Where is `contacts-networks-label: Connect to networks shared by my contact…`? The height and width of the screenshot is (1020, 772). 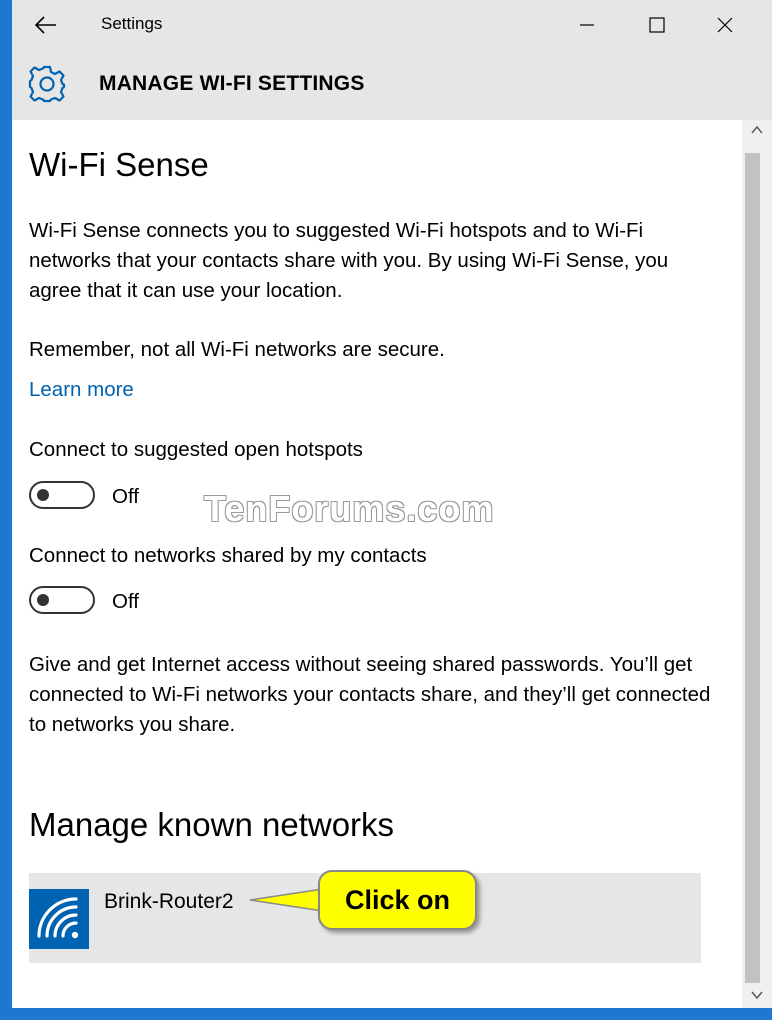
contacts-networks-label: Connect to networks shared by my contact… is located at coordinates (228, 555).